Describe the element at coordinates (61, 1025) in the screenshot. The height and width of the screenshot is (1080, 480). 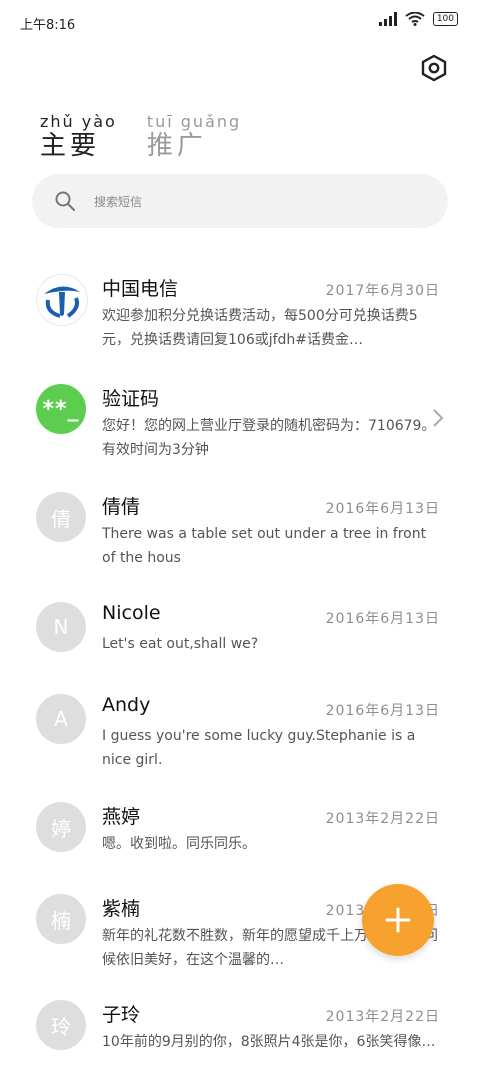
I see `avatar: 玲` at that location.